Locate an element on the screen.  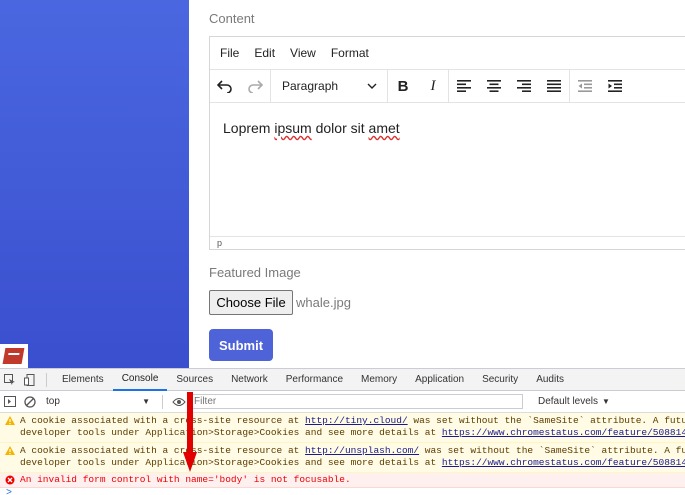
annotation-arrow-icon is located at coordinates (190, 432).